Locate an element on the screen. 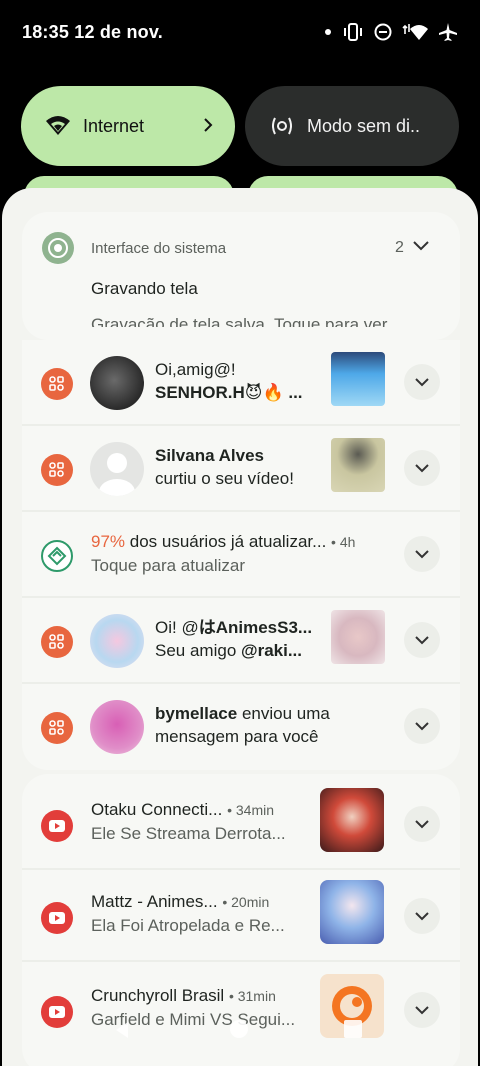 This screenshot has height=1066, width=480. dnd-tile: Modo sem di.. is located at coordinates (352, 126).